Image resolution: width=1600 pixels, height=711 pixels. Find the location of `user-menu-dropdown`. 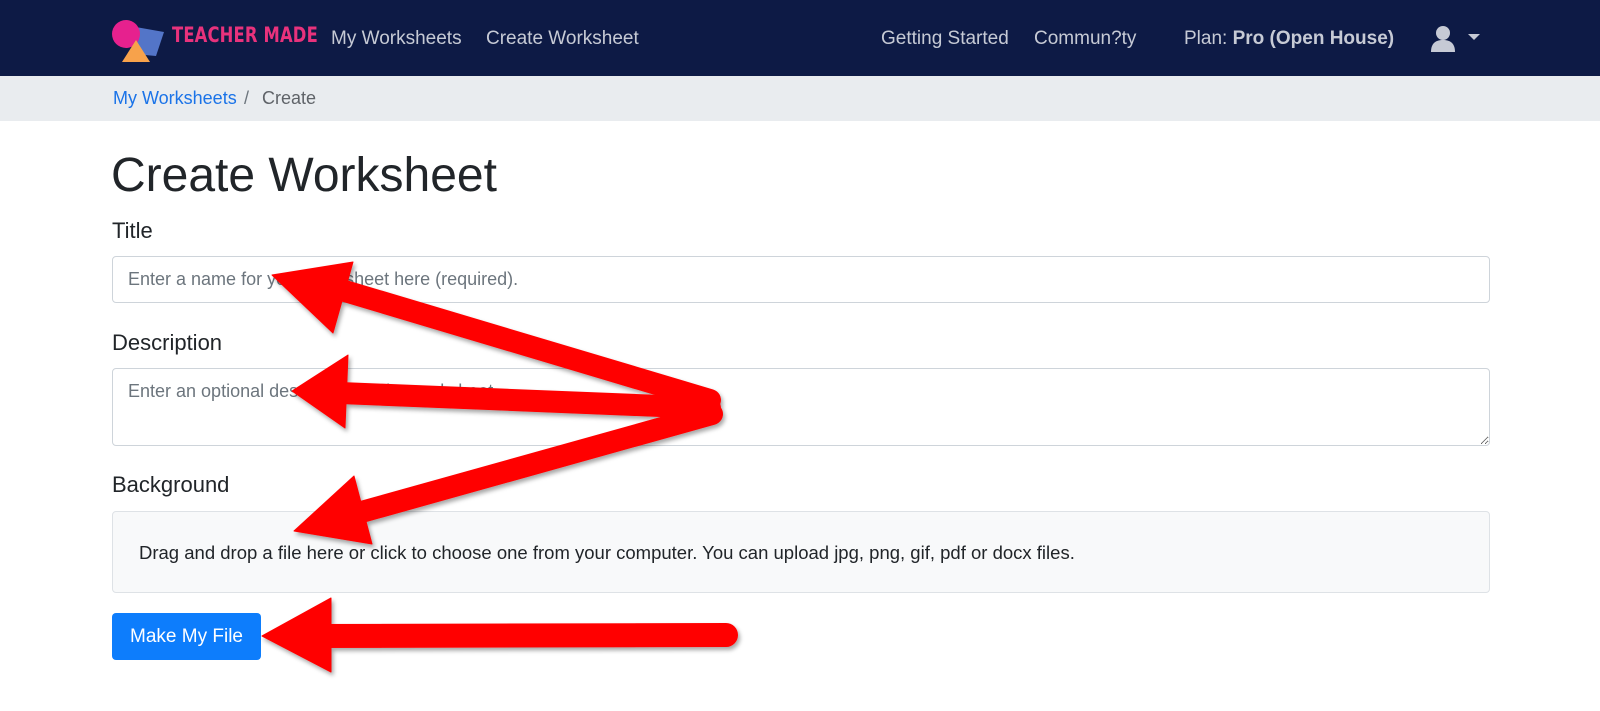

user-menu-dropdown is located at coordinates (1460, 40).